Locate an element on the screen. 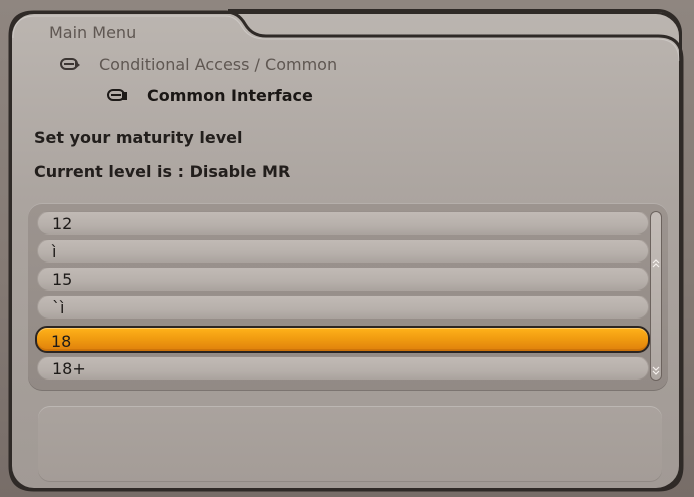 The image size is (694, 497). level-option-18-plus: 18+ is located at coordinates (343, 368).